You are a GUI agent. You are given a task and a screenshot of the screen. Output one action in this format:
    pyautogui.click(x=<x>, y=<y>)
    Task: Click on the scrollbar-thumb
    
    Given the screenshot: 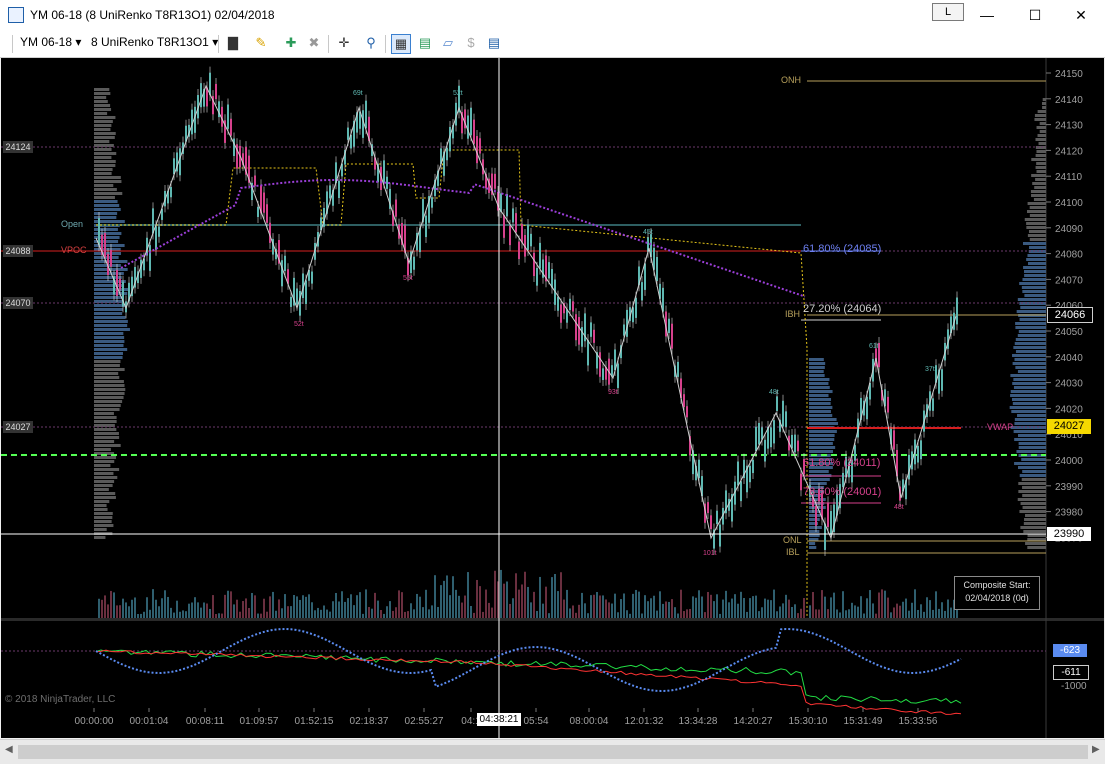 What is the action you would take?
    pyautogui.click(x=553, y=752)
    